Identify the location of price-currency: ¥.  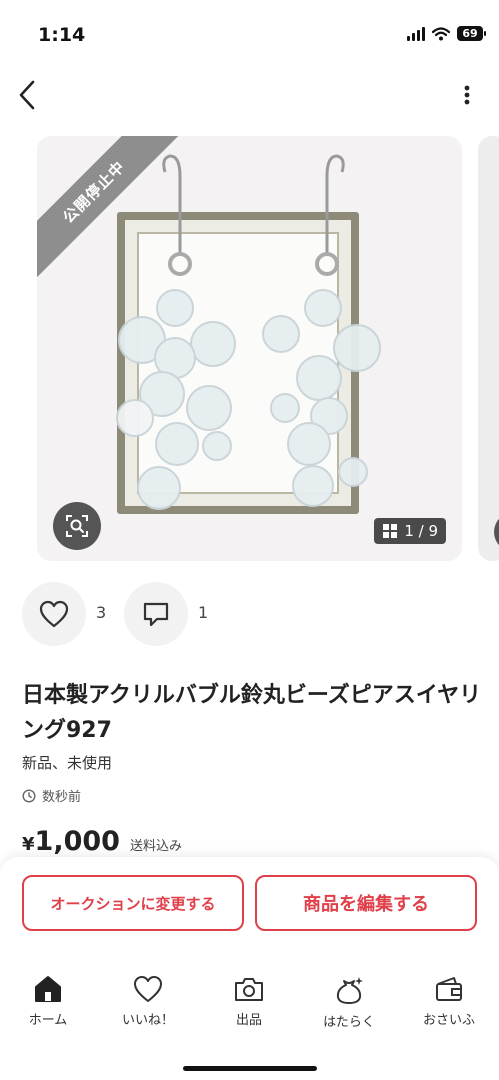
(28, 844).